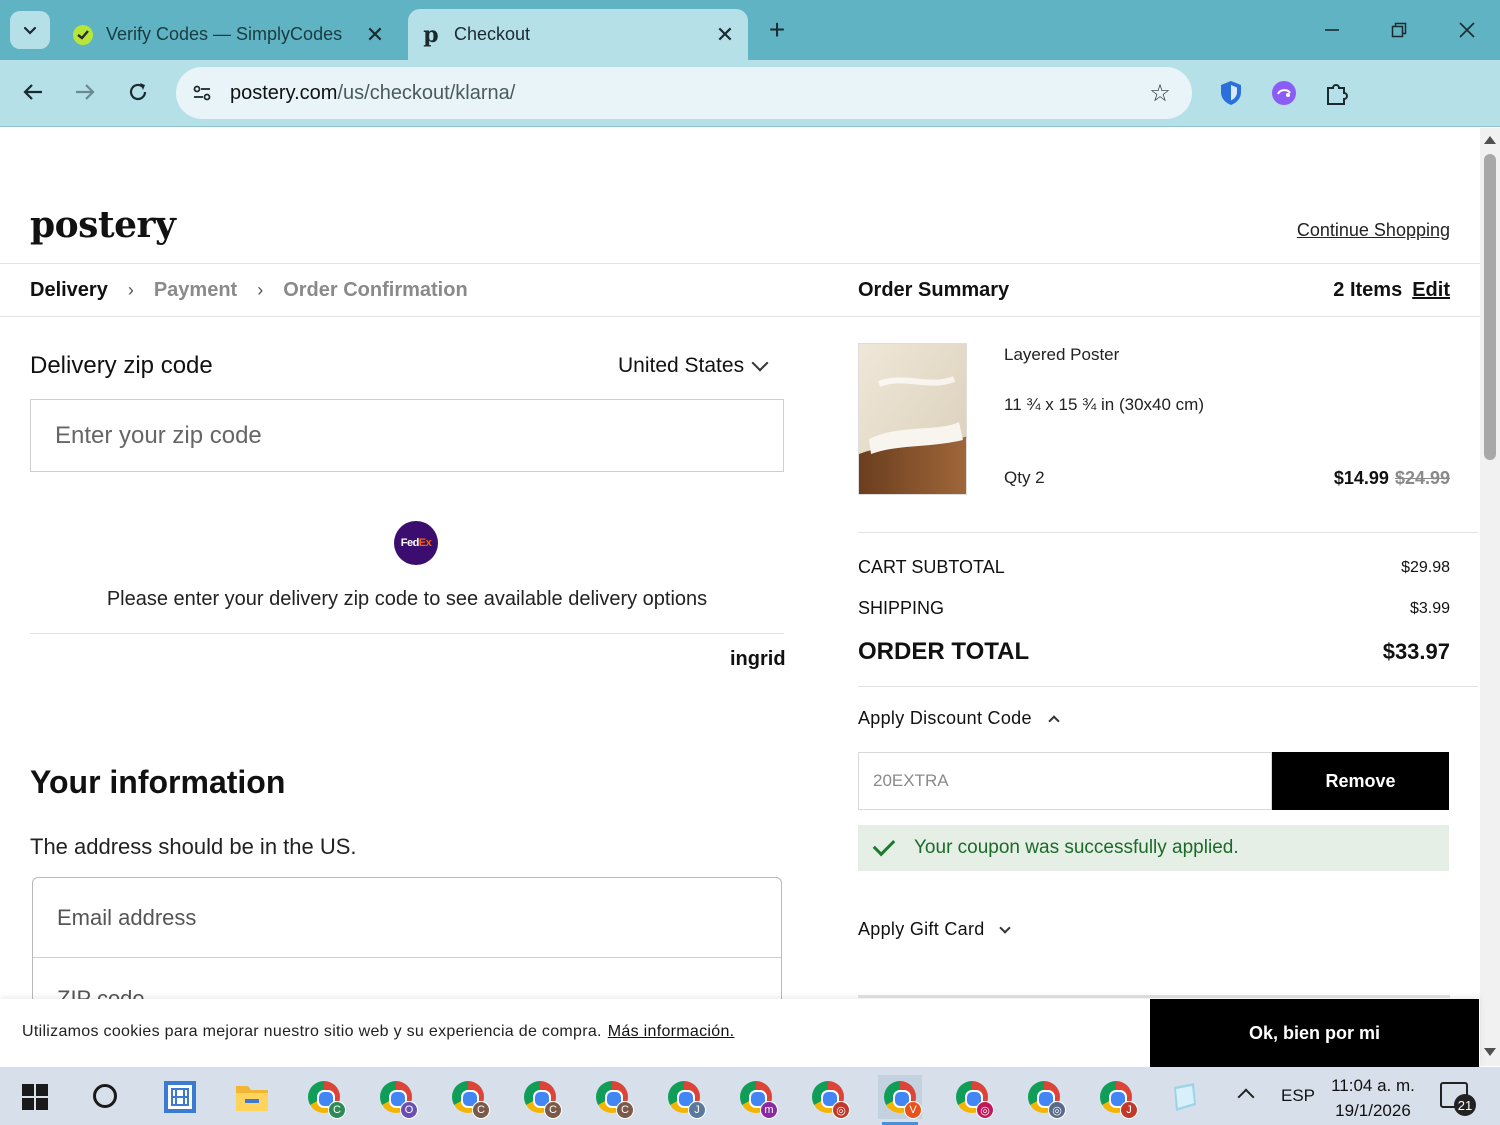 This screenshot has width=1500, height=1125. Describe the element at coordinates (425, 543) in the screenshot. I see `fedex-ex: Ex` at that location.